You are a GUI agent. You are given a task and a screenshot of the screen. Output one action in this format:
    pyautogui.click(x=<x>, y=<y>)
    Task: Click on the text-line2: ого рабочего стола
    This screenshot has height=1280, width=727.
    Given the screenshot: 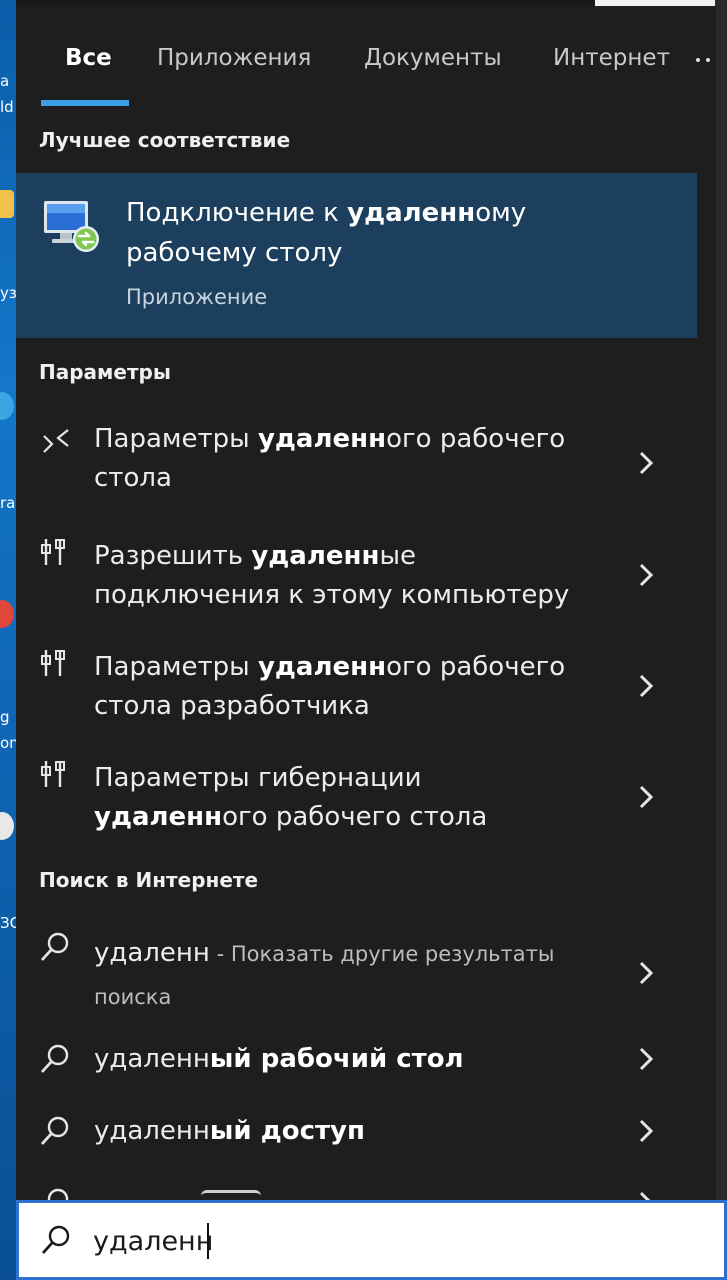 What is the action you would take?
    pyautogui.click(x=355, y=817)
    